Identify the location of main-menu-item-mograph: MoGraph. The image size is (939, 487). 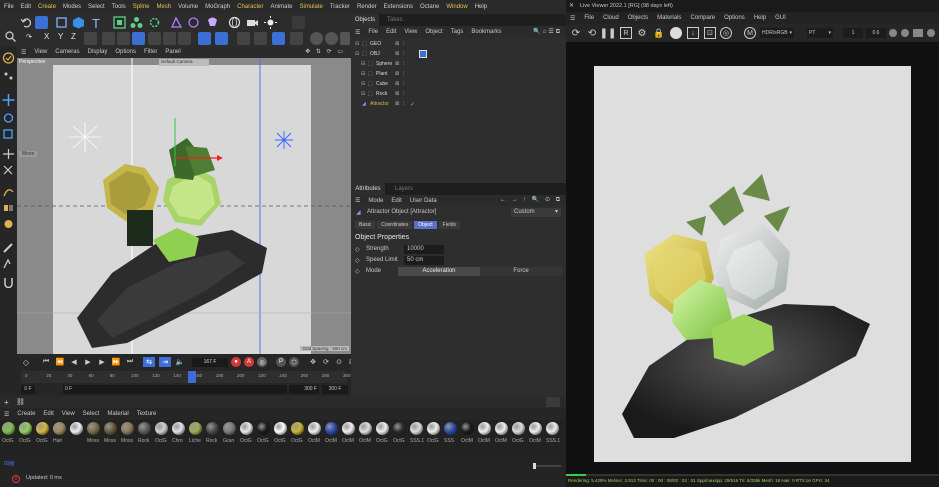
(217, 7).